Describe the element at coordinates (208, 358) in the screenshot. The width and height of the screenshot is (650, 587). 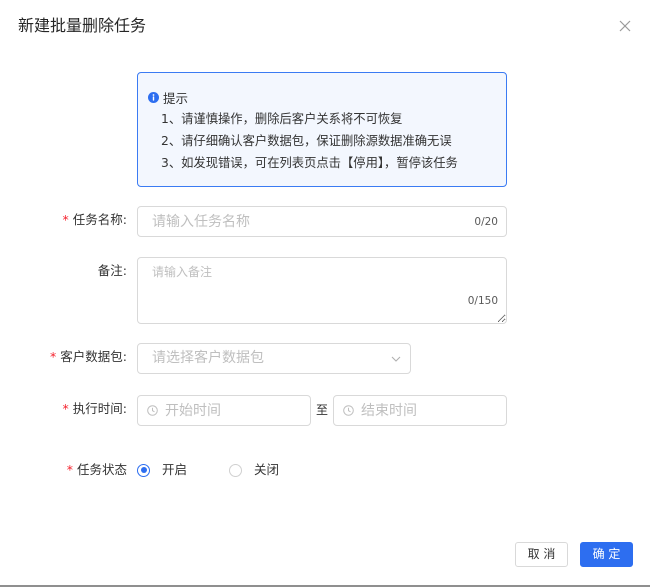
I see `data-package-placeholder: 请选择客户数据包` at that location.